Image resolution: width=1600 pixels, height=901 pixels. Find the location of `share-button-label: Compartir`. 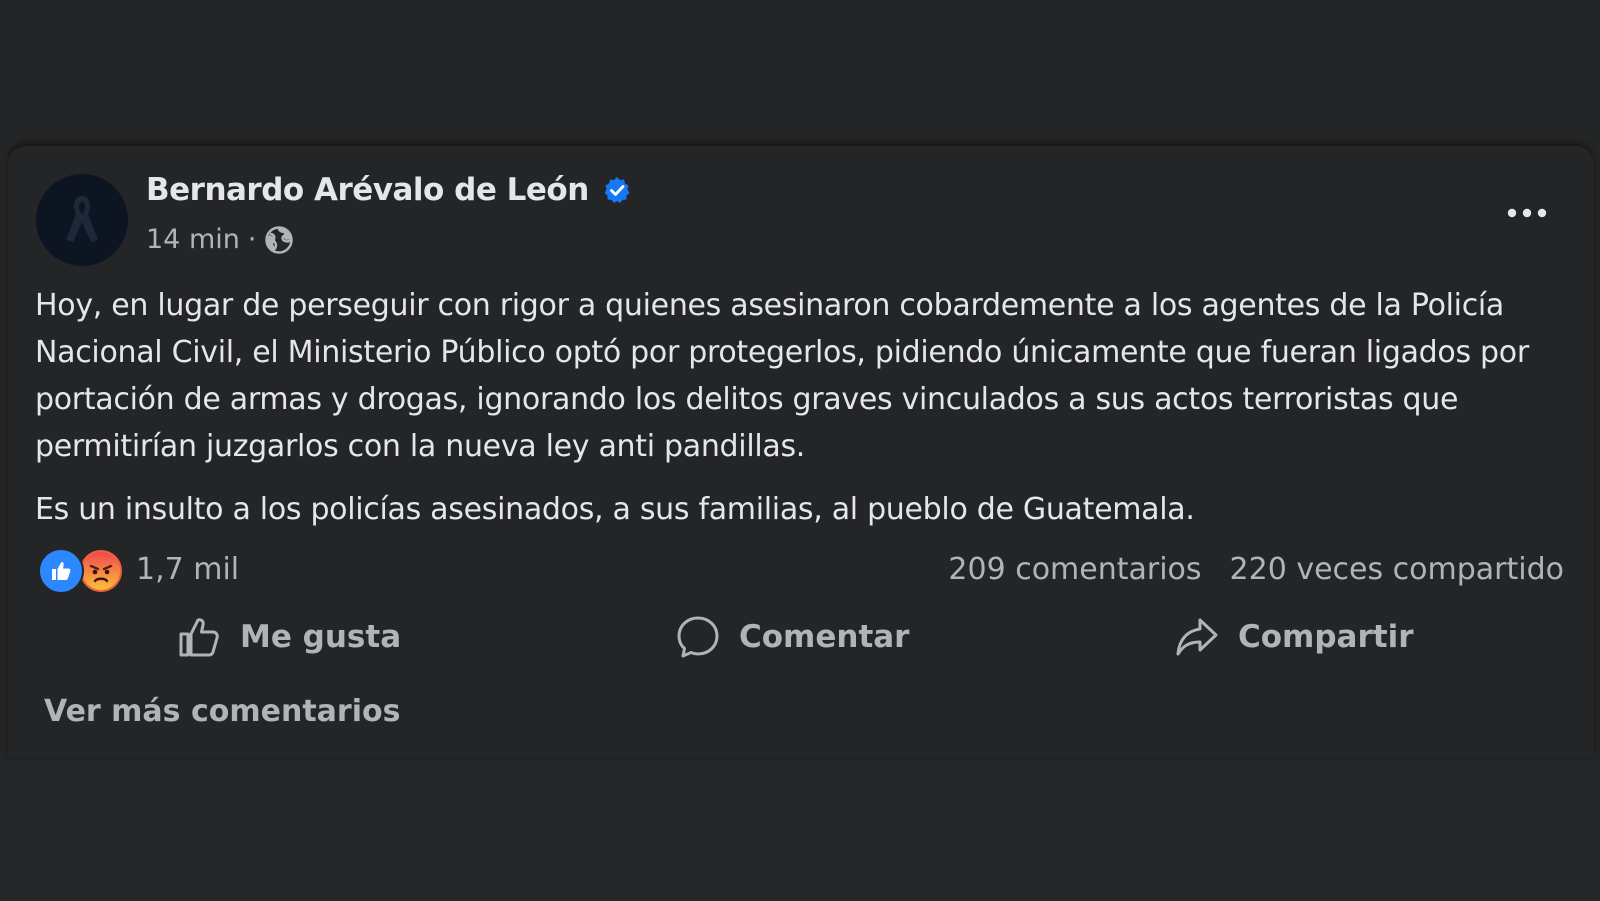

share-button-label: Compartir is located at coordinates (1326, 637).